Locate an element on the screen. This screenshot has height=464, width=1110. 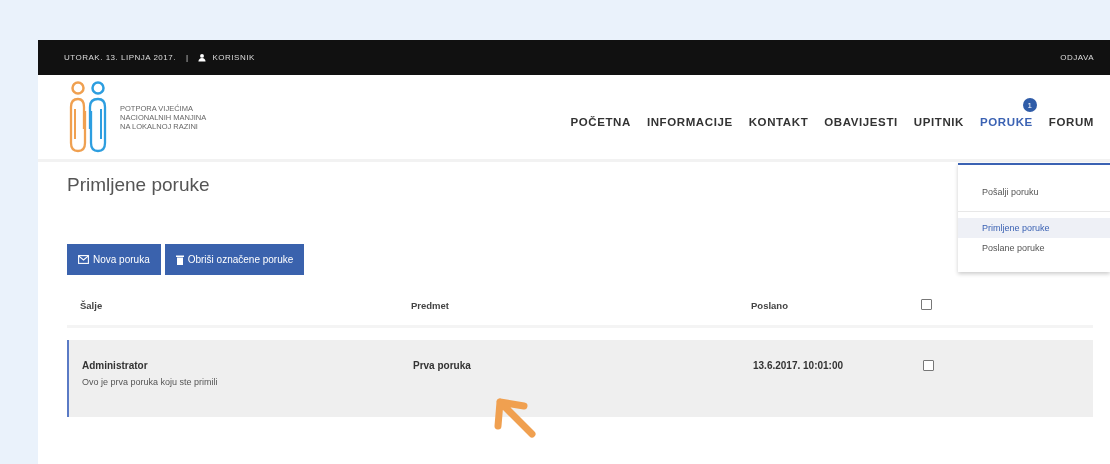
subject-link: Prva poruka is located at coordinates (442, 365).